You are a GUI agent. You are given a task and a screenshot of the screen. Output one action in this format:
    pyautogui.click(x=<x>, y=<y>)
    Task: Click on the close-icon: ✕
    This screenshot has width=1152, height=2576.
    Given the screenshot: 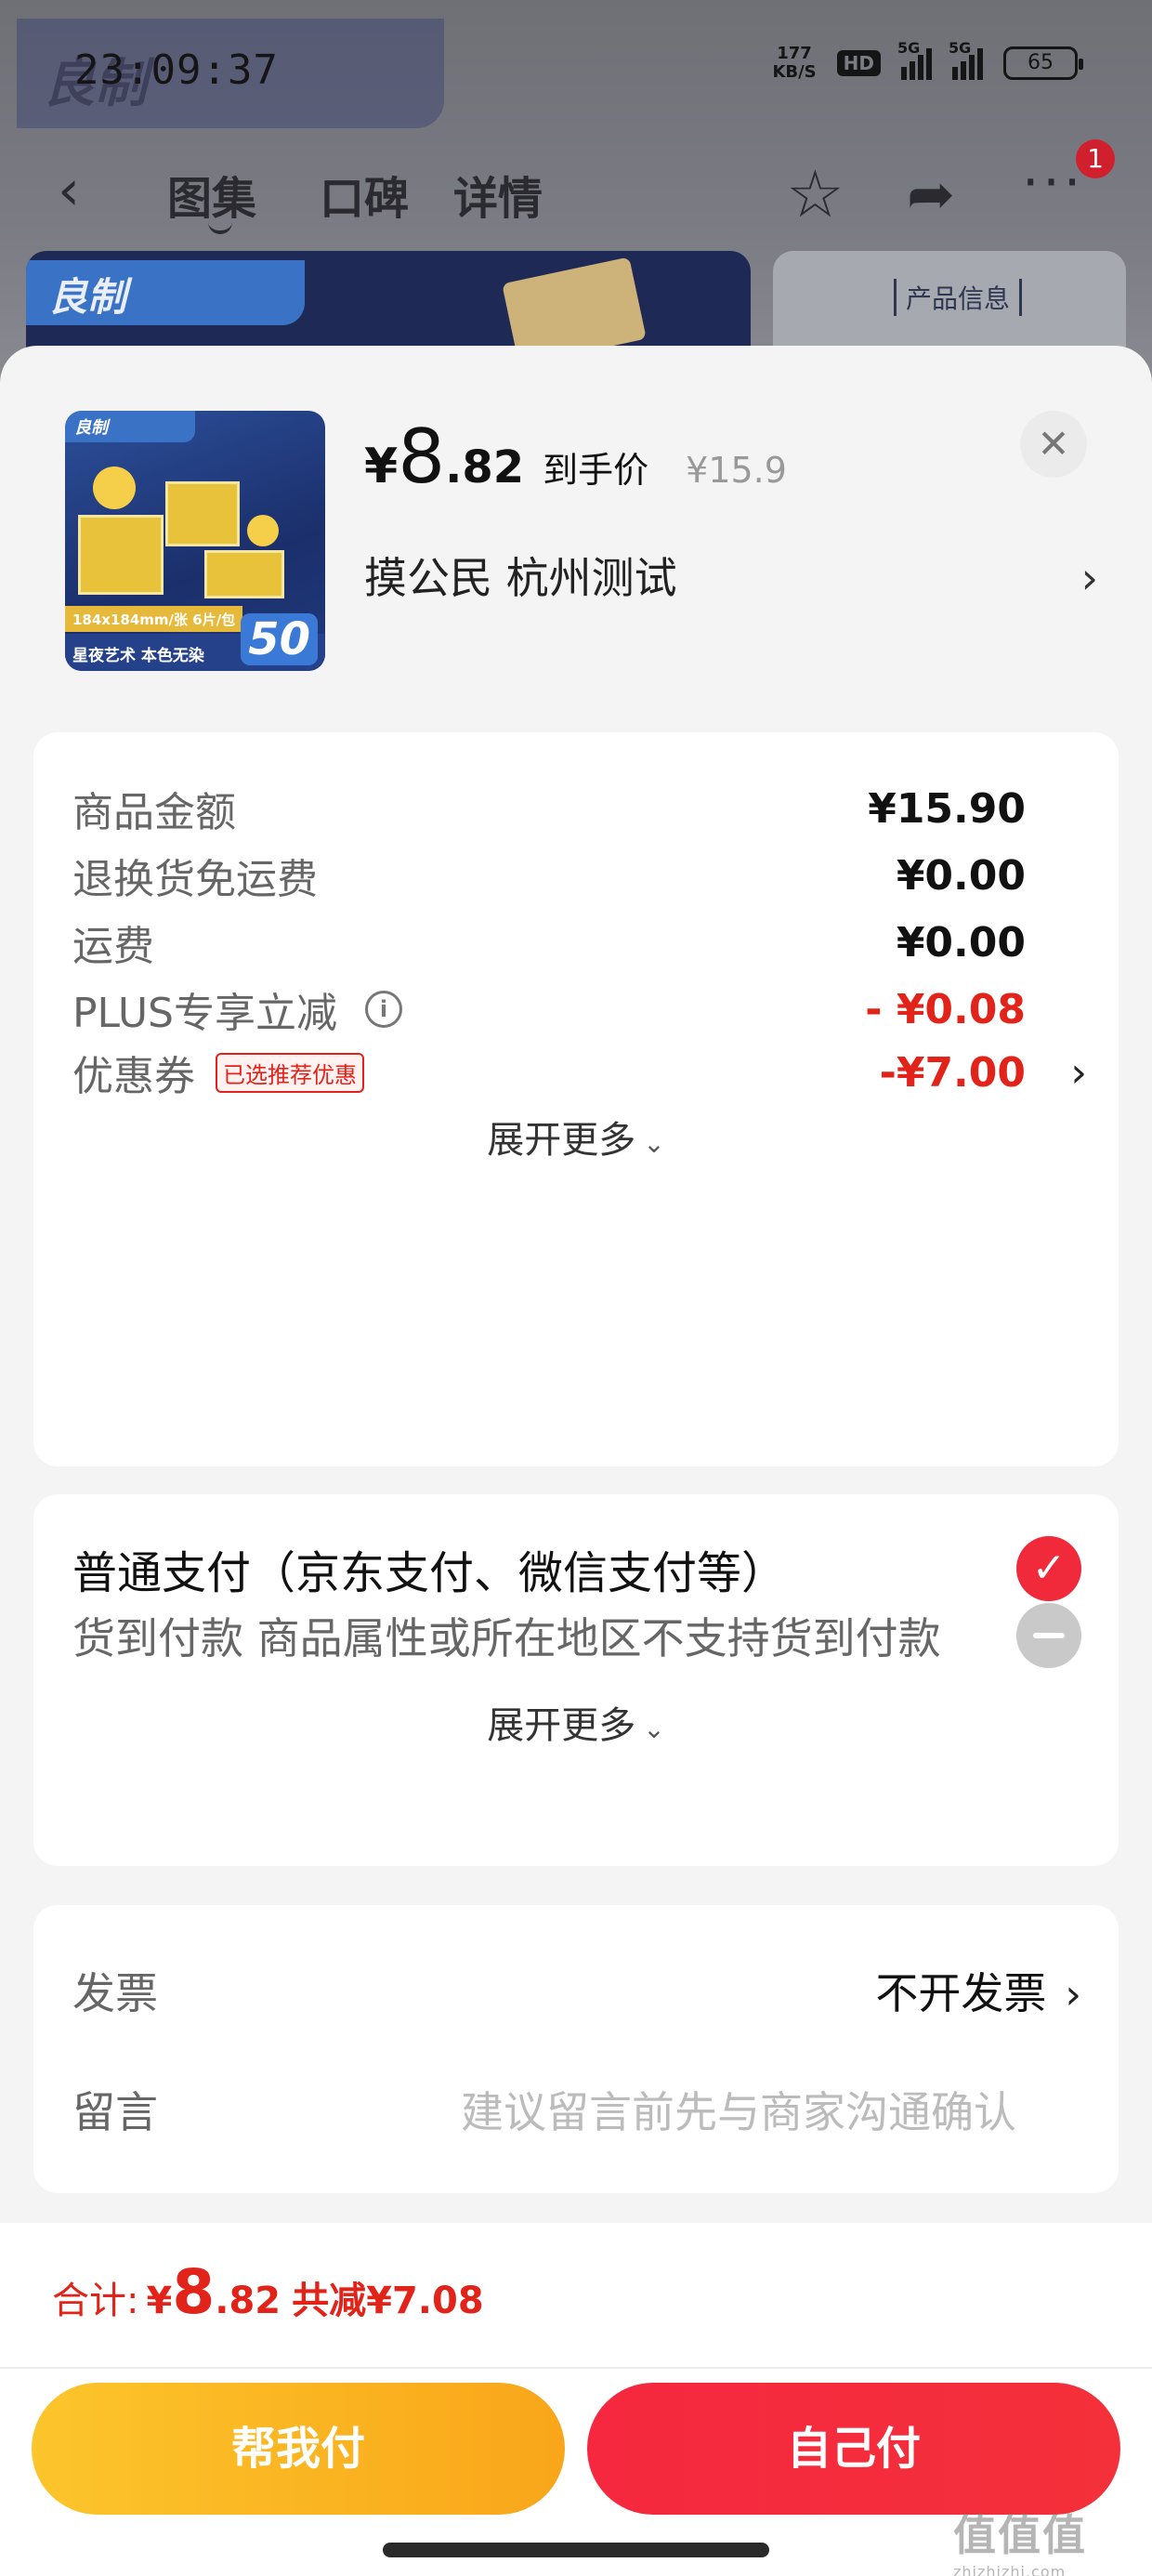 What is the action you would take?
    pyautogui.click(x=1053, y=444)
    